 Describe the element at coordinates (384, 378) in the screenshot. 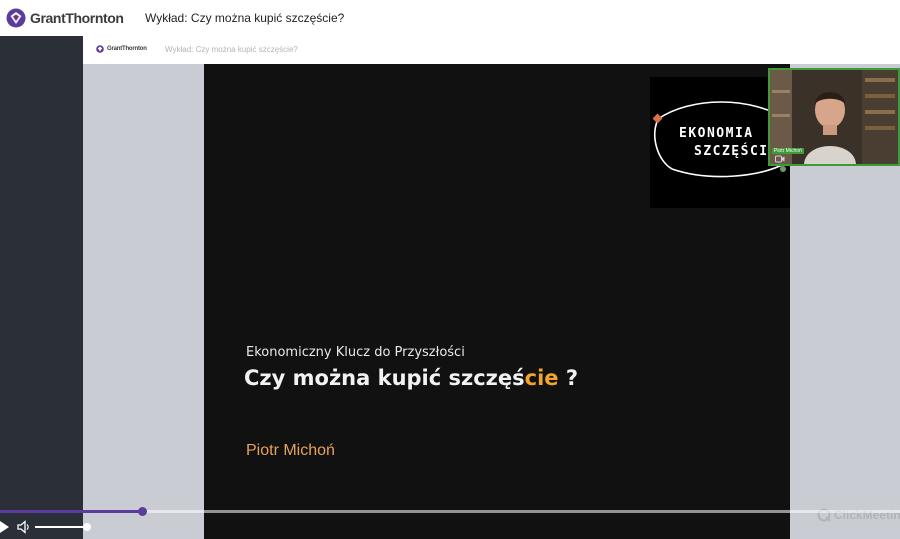

I see `slide-title-main: Czy można kupić szczęś` at that location.